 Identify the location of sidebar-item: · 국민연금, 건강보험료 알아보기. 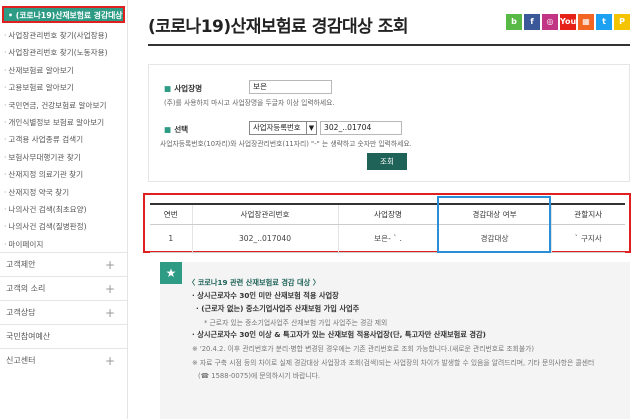
(63, 105).